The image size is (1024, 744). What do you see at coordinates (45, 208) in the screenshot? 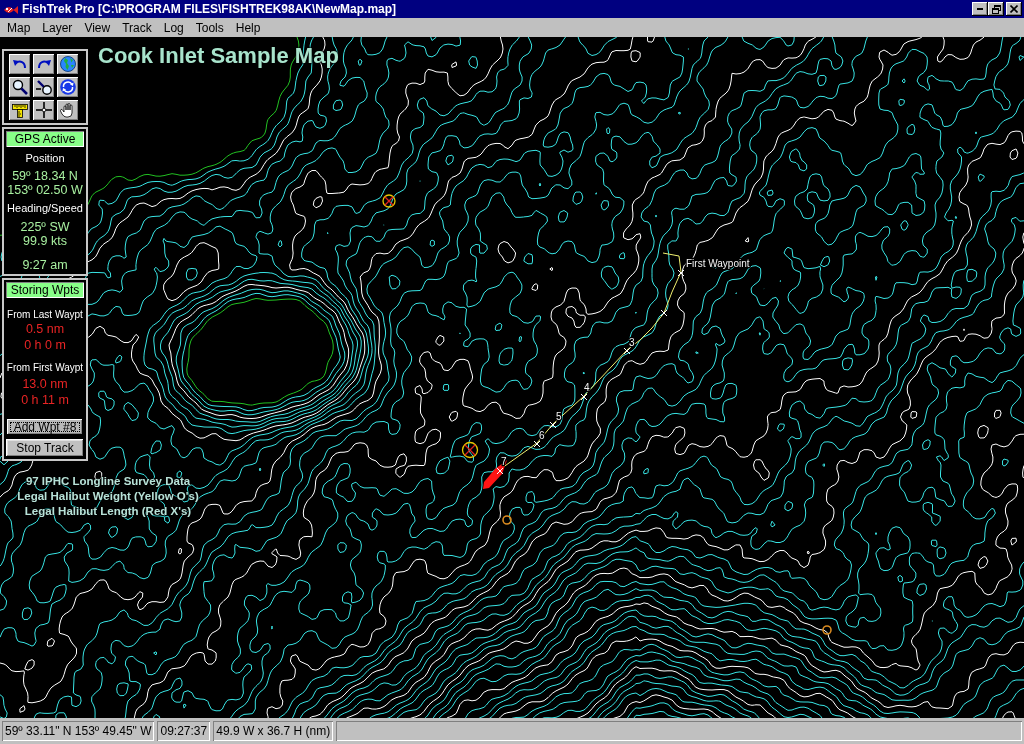
I see `heading-speed-label: Heading/Speed` at bounding box center [45, 208].